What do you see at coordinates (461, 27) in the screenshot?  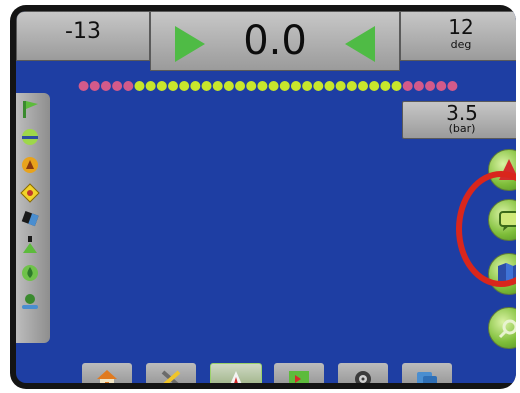 I see `heading-value: 12` at bounding box center [461, 27].